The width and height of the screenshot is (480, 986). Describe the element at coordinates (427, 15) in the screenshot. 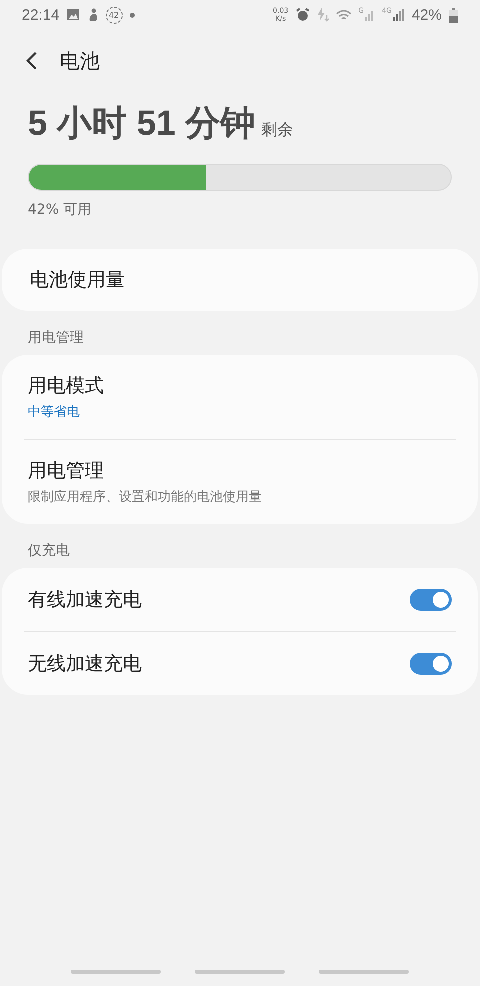

I see `battery-percent: 42%` at that location.